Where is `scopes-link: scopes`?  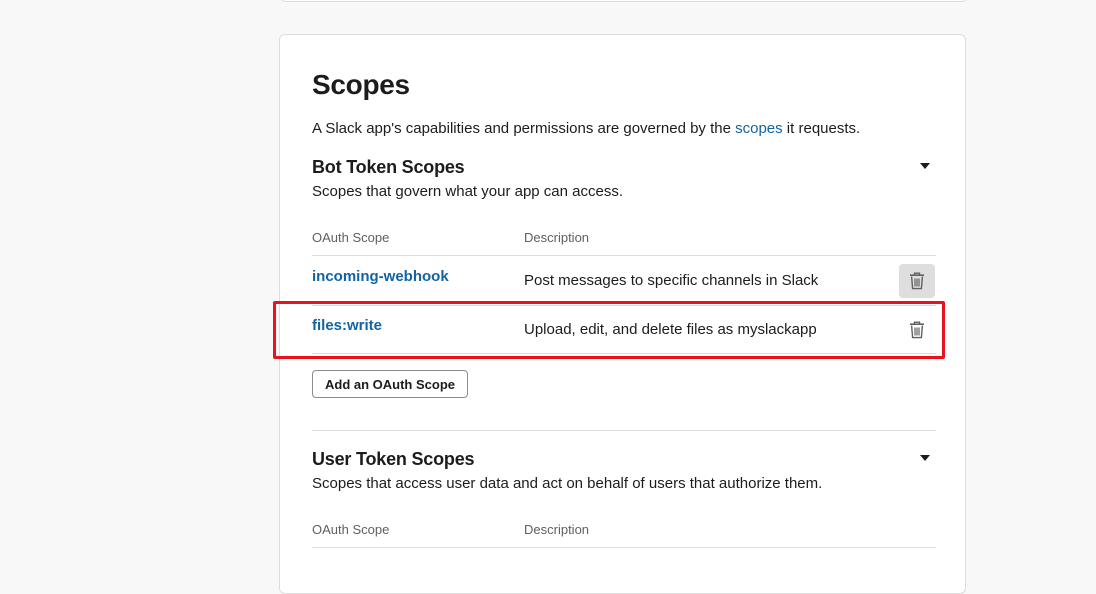
scopes-link: scopes is located at coordinates (759, 128).